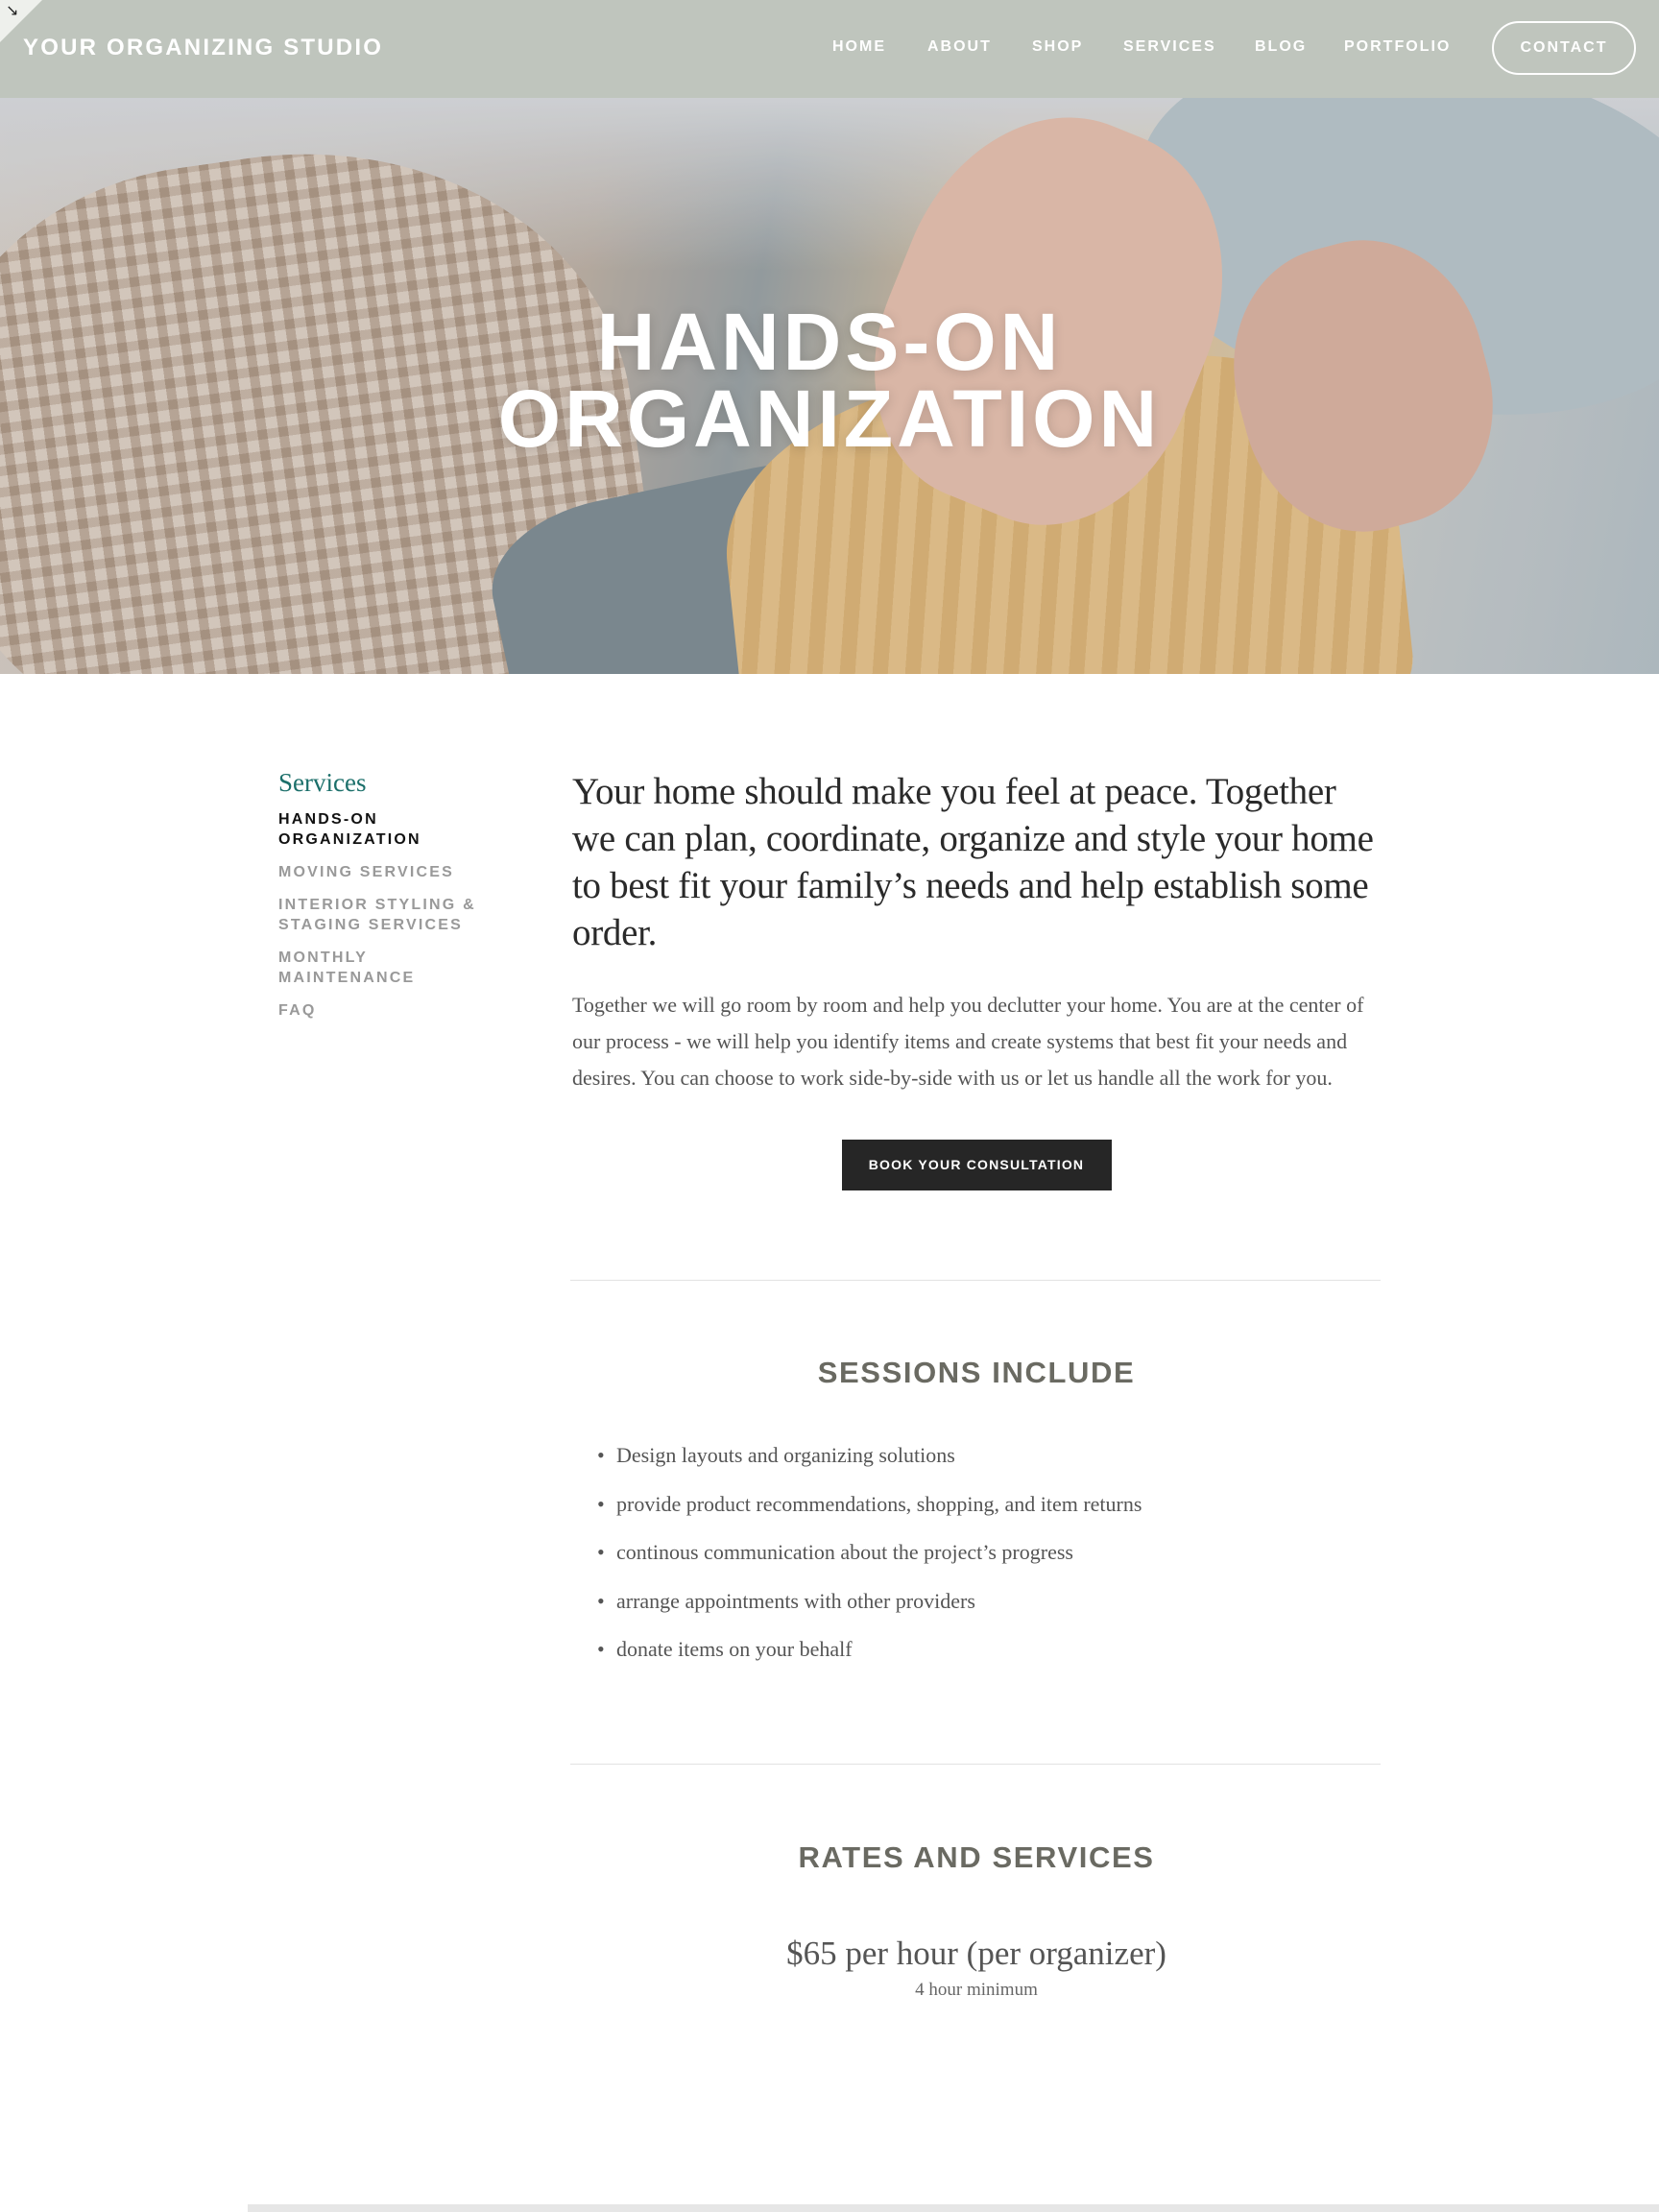 The image size is (1659, 2212). I want to click on hero-title: HANDS-ON ORGANIZATION, so click(829, 380).